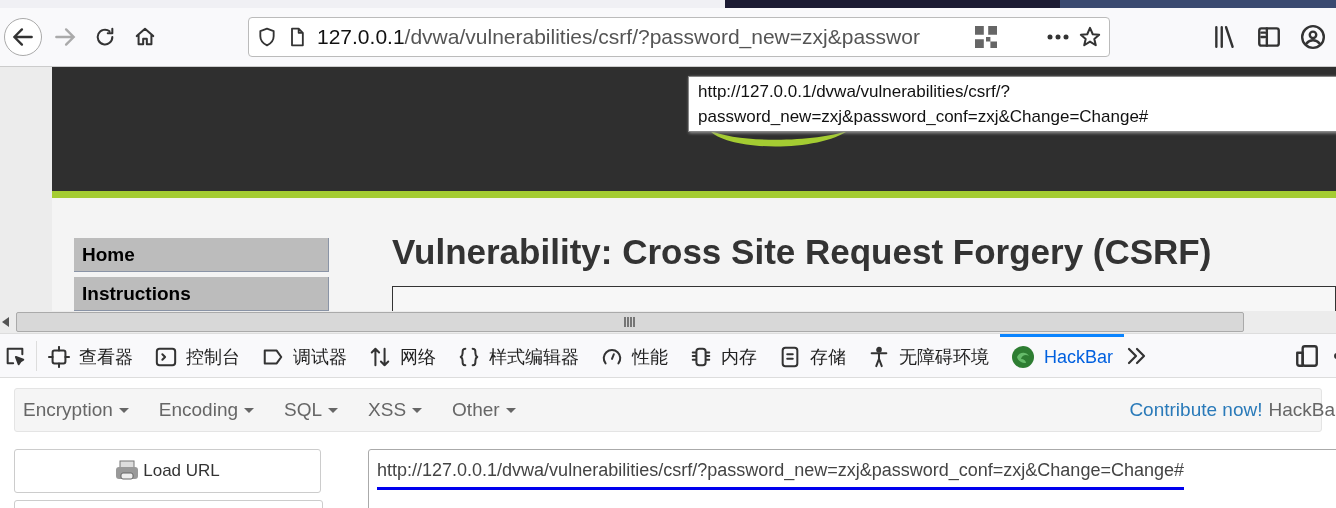 This screenshot has width=1336, height=508. Describe the element at coordinates (723, 355) in the screenshot. I see `devtools-tab: 内存` at that location.